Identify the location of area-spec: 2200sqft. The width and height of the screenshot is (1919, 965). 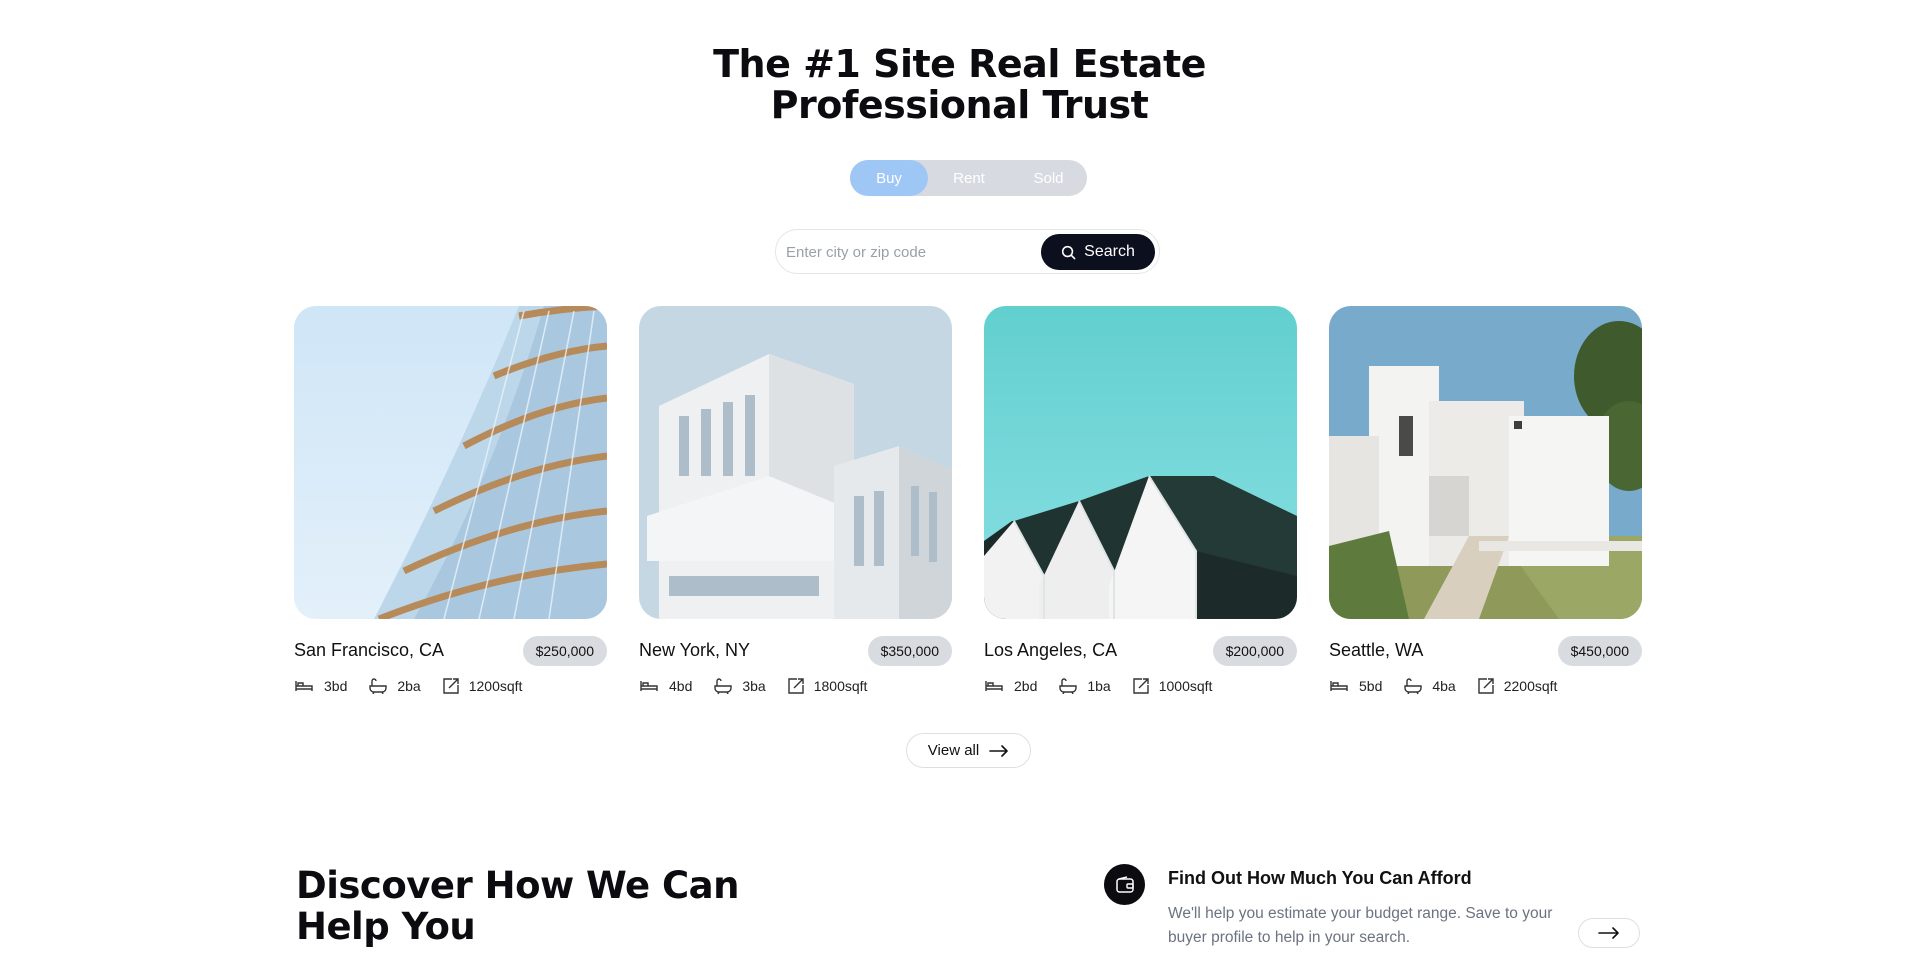
(1517, 686).